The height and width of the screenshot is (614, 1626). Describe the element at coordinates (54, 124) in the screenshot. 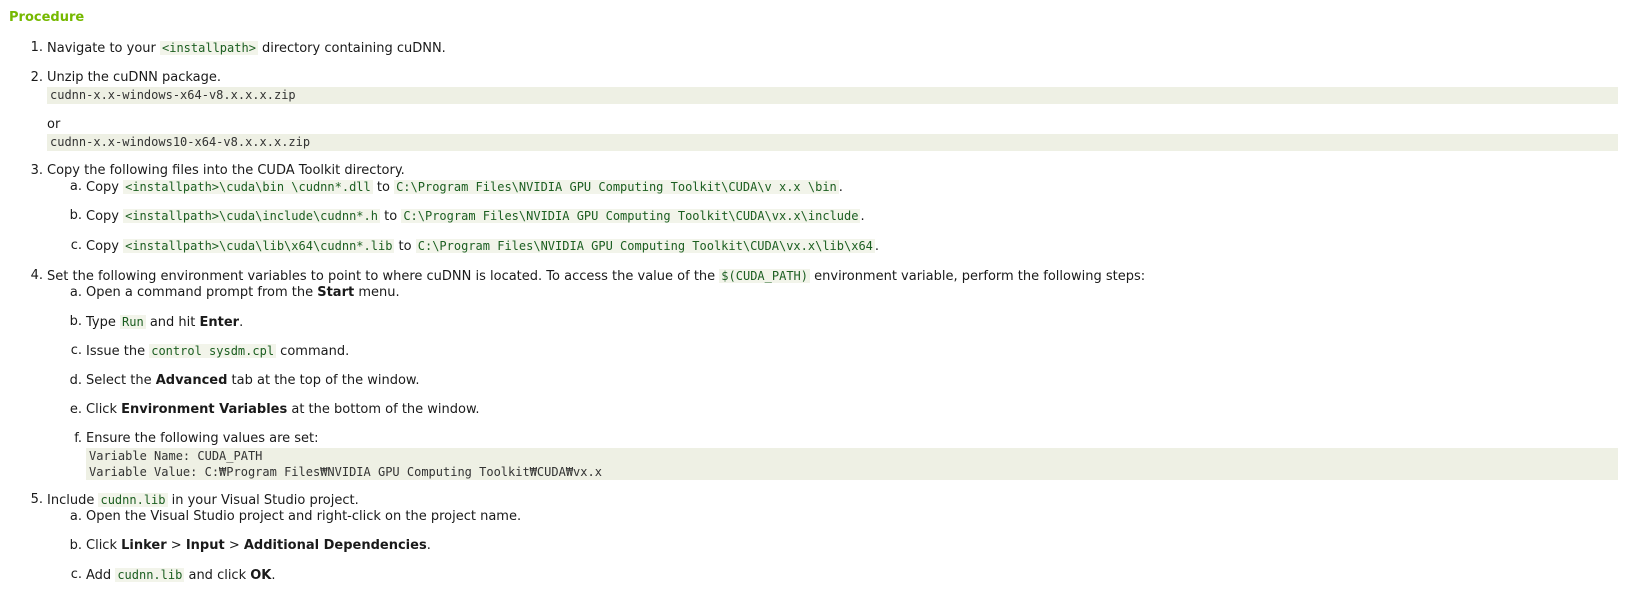

I see `or-label: or` at that location.